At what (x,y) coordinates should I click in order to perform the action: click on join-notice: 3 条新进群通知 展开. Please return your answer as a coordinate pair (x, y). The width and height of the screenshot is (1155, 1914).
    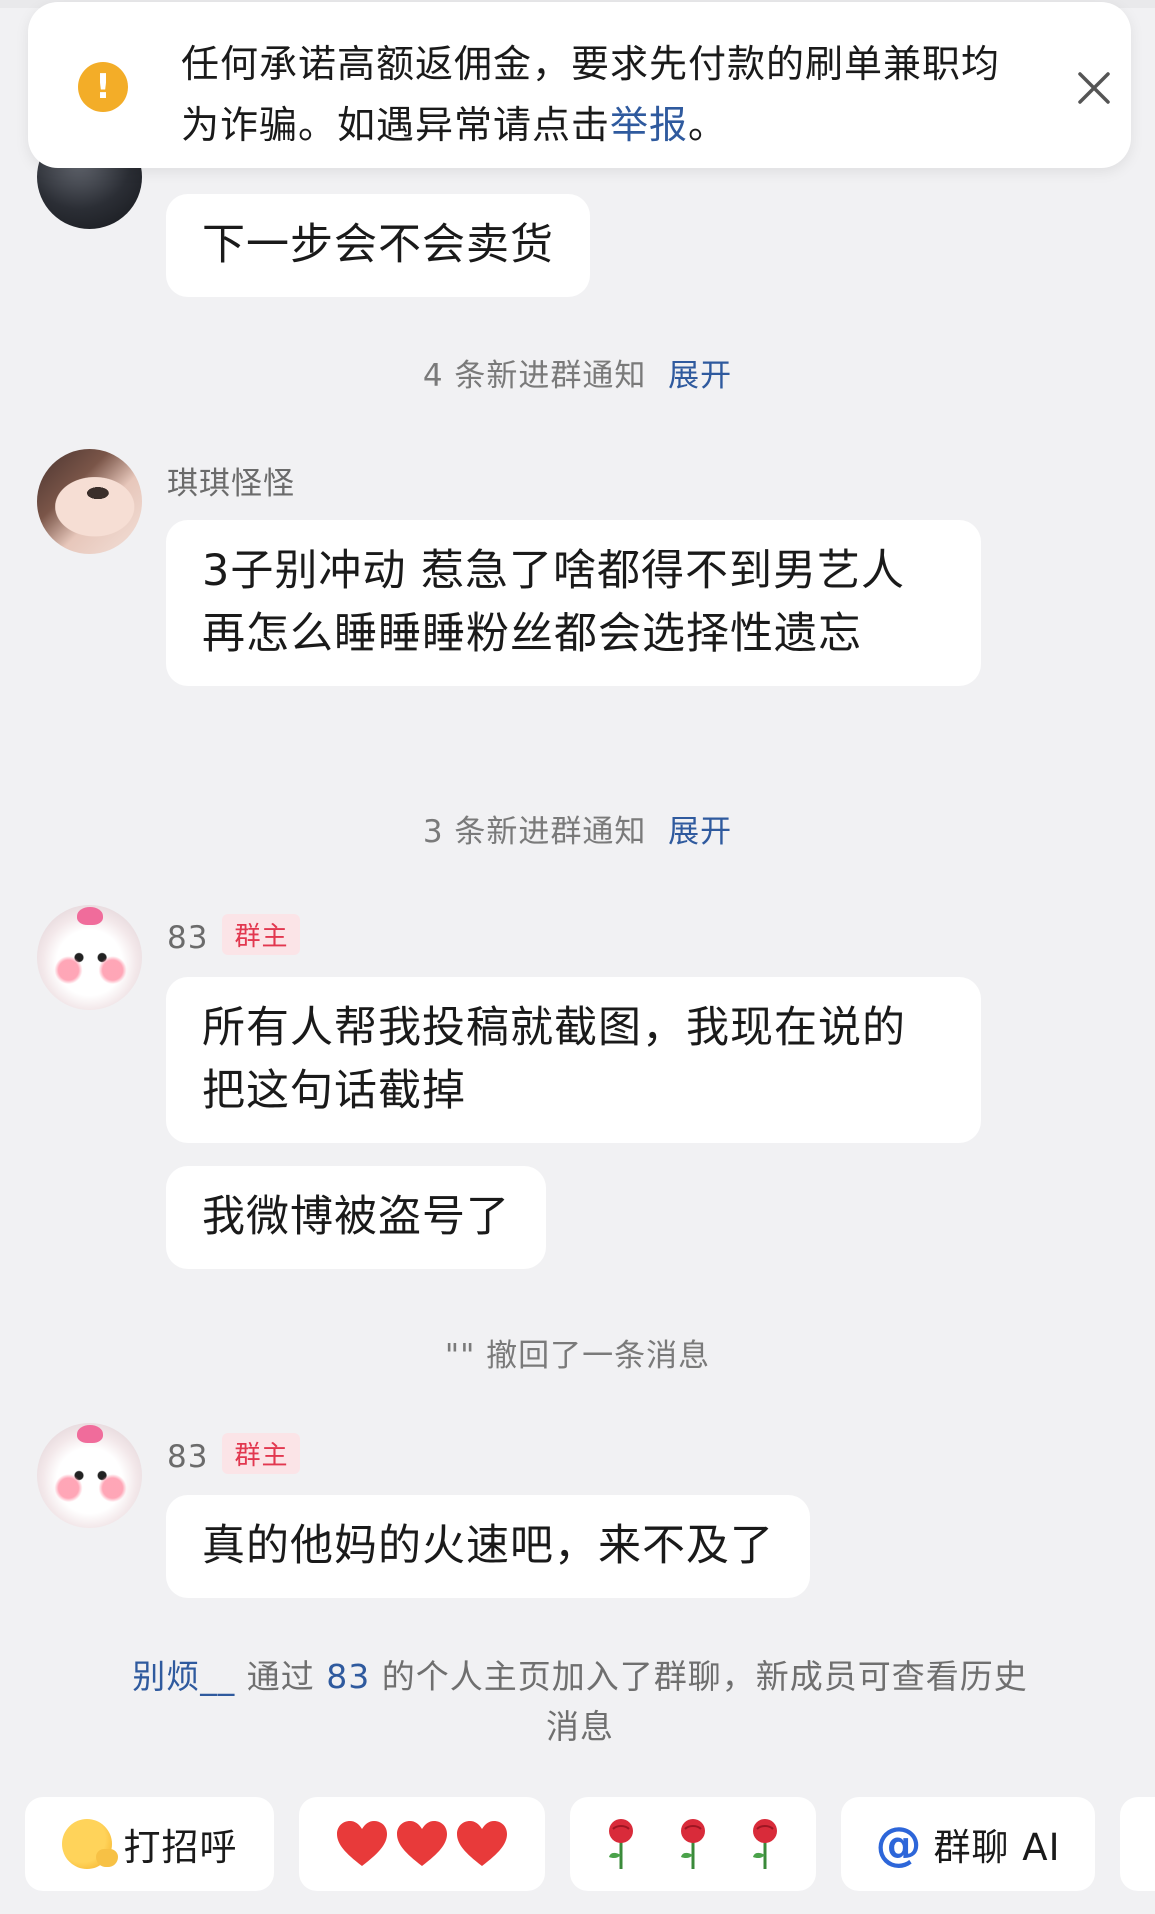
    Looking at the image, I should click on (577, 832).